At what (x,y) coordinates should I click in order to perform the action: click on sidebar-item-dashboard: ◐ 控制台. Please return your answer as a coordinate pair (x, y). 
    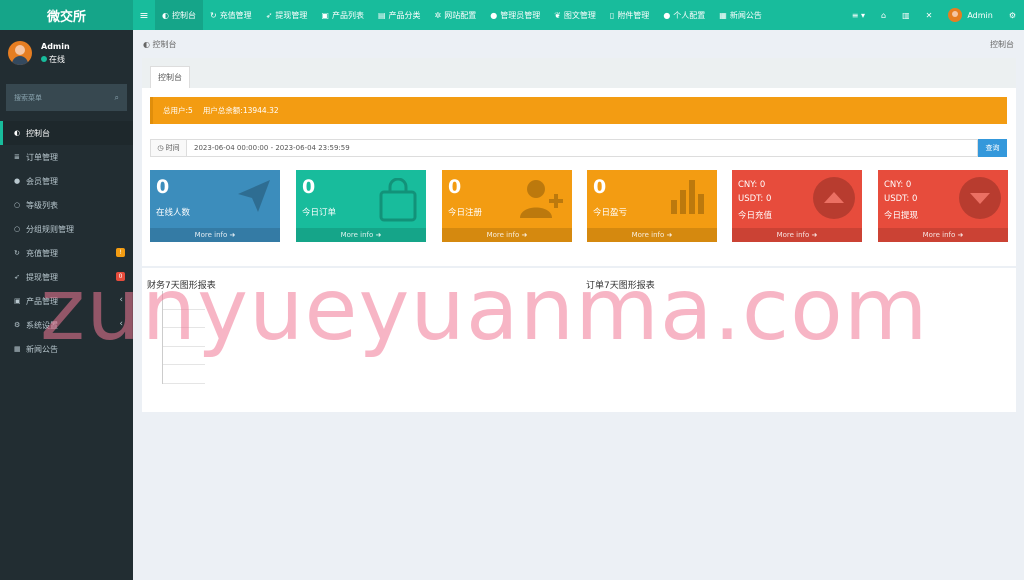
    Looking at the image, I should click on (66, 133).